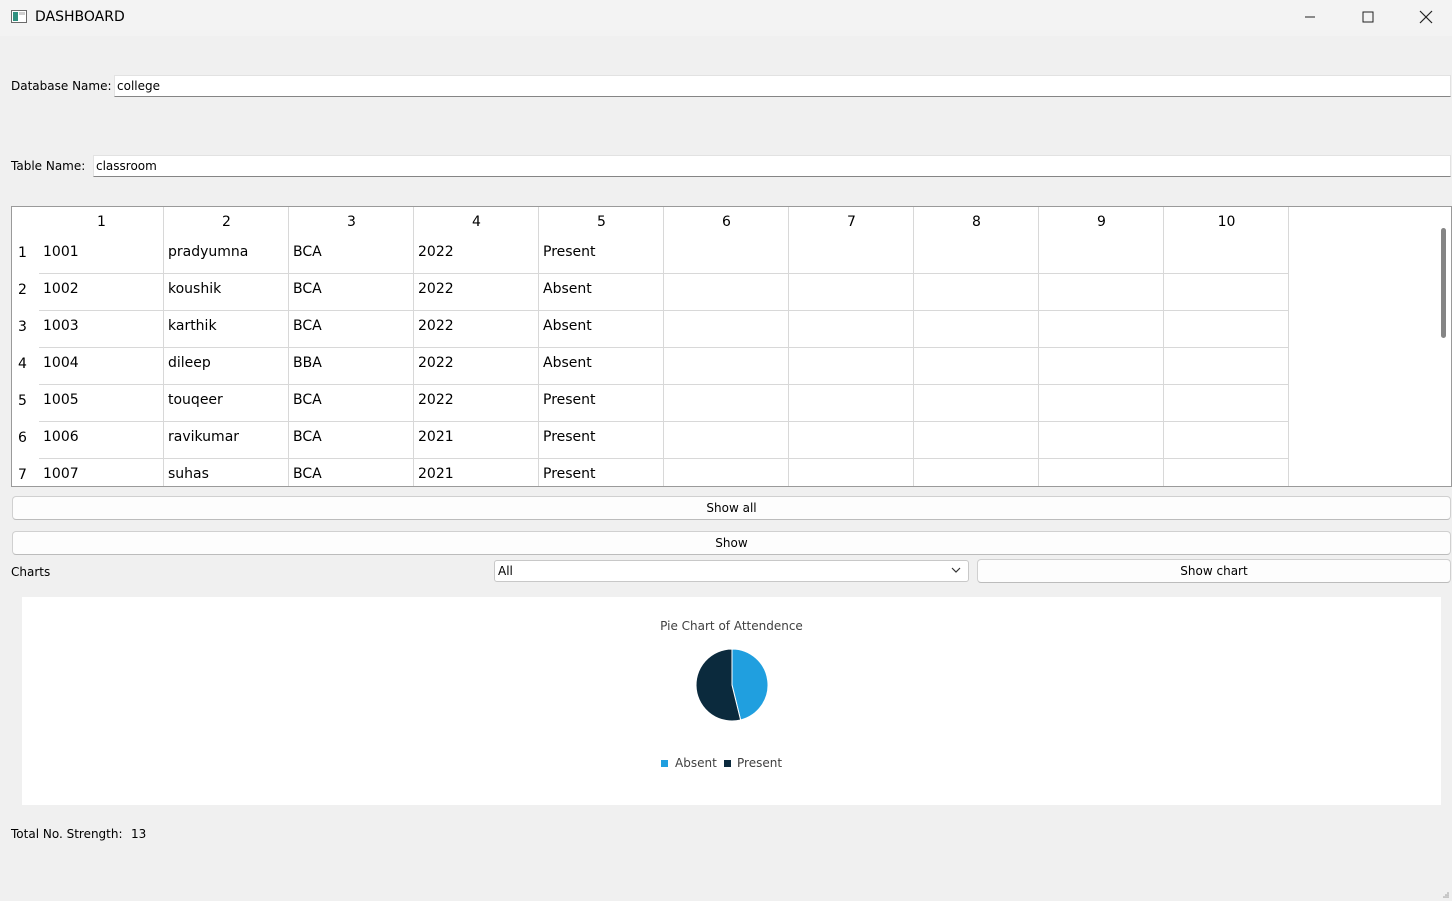 This screenshot has width=1452, height=901. Describe the element at coordinates (1214, 571) in the screenshot. I see `show-chart-button: Show chart` at that location.